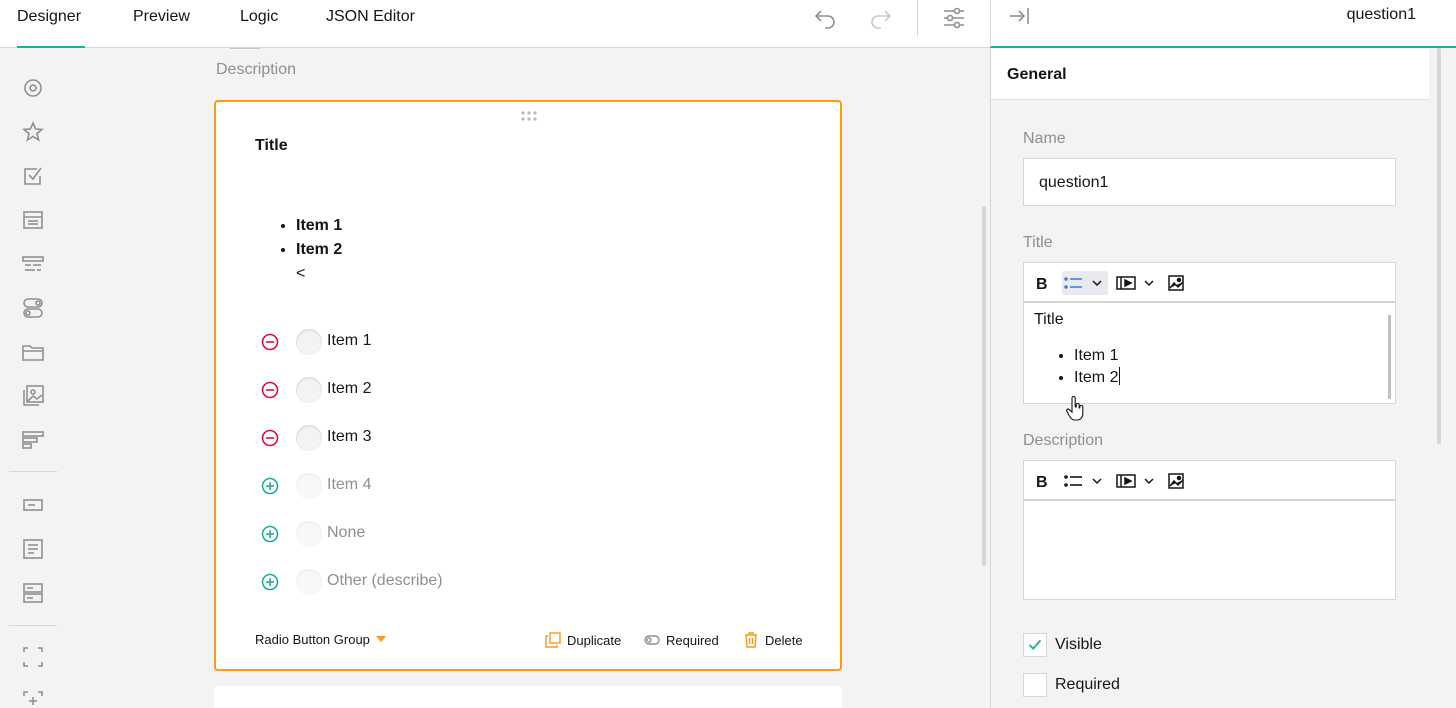  What do you see at coordinates (33, 396) in the screenshot?
I see `imagepicker-icon` at bounding box center [33, 396].